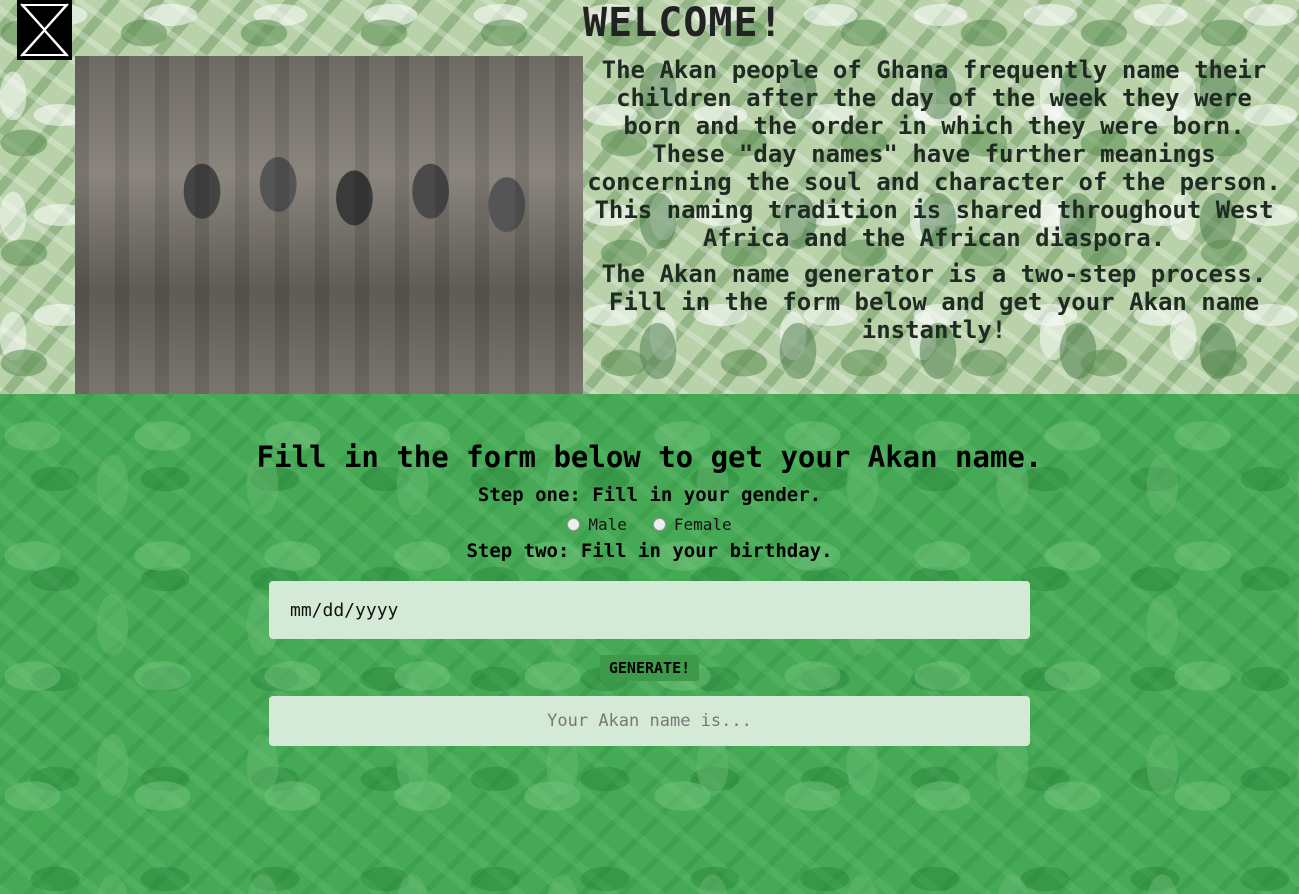 This screenshot has height=894, width=1299. What do you see at coordinates (649, 524) in the screenshot?
I see `gender-radio-group: Male Female` at bounding box center [649, 524].